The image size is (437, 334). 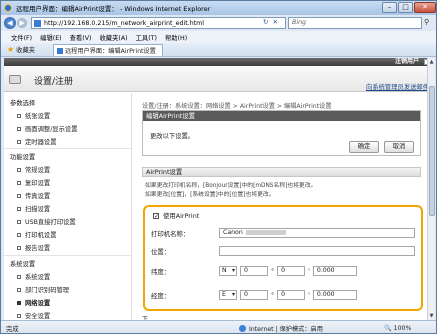 What do you see at coordinates (161, 272) in the screenshot?
I see `latitude-label: 纬度：` at bounding box center [161, 272].